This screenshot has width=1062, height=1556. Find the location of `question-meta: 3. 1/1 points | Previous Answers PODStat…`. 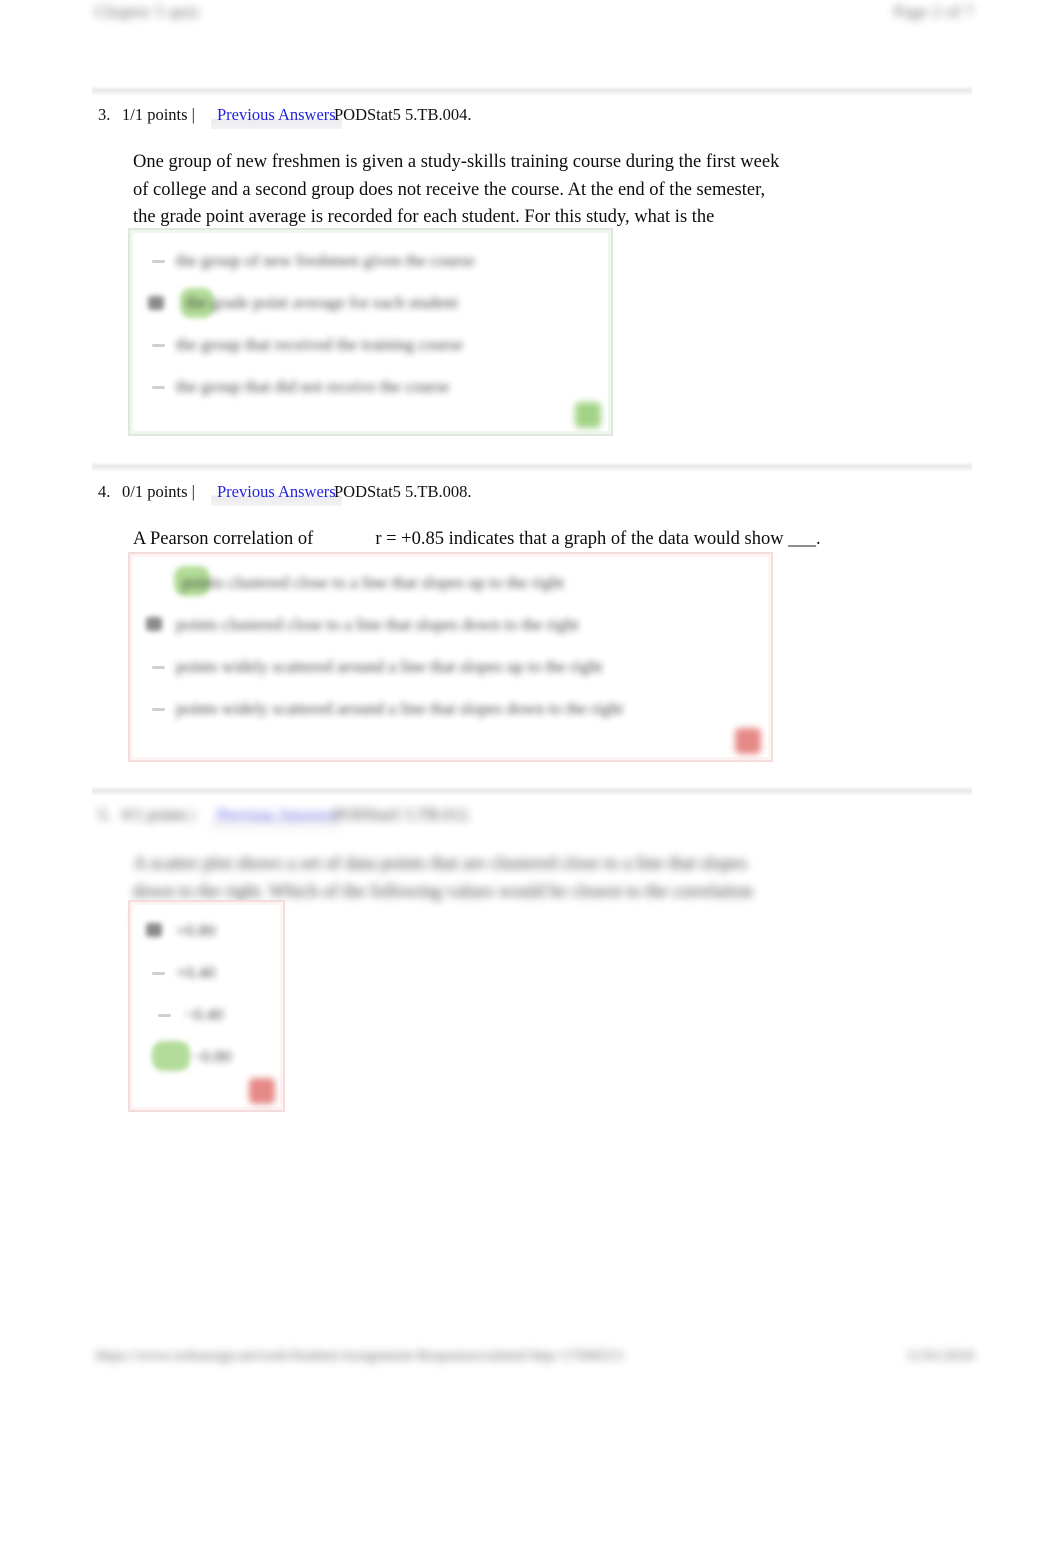

question-meta: 3. 1/1 points | Previous Answers PODStat… is located at coordinates (531, 117).